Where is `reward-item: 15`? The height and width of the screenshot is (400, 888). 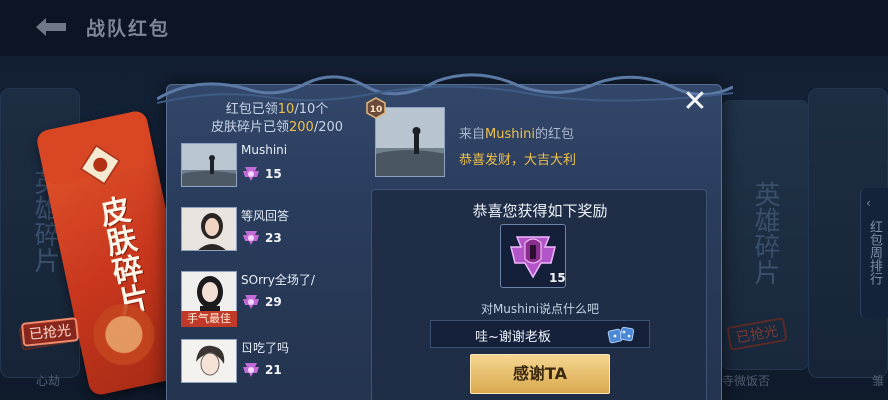
reward-item: 15 is located at coordinates (533, 256).